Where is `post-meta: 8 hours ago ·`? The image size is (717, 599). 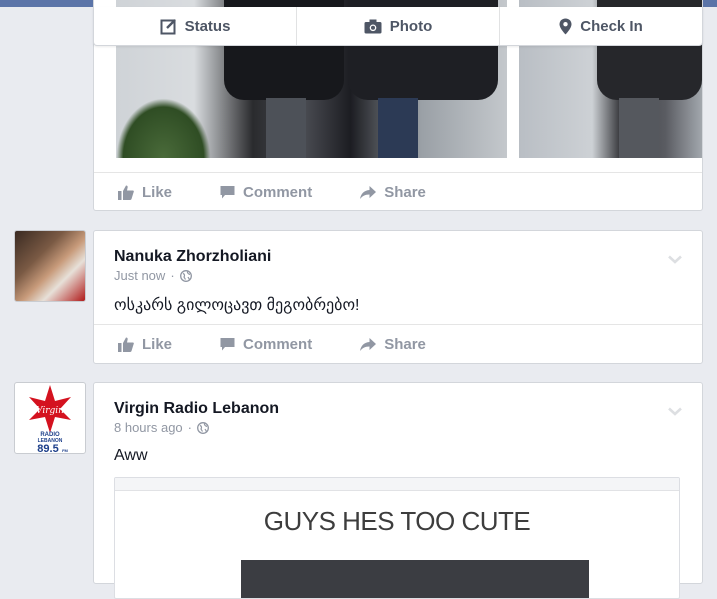
post-meta: 8 hours ago · is located at coordinates (161, 427).